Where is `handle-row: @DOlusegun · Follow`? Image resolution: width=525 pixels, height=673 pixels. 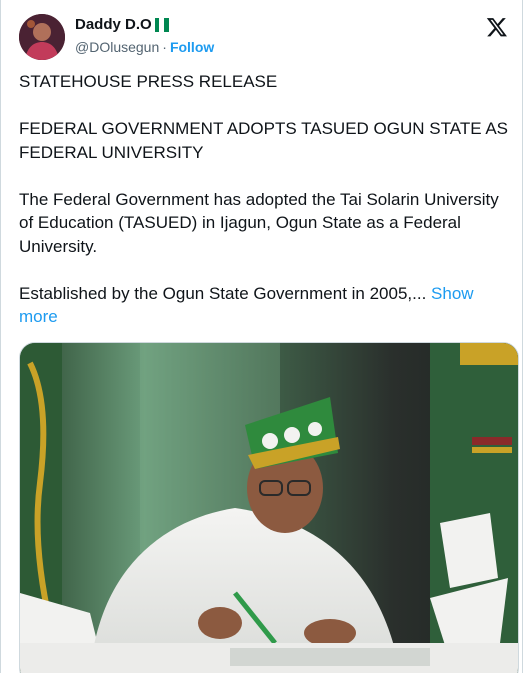 handle-row: @DOlusegun · Follow is located at coordinates (144, 47).